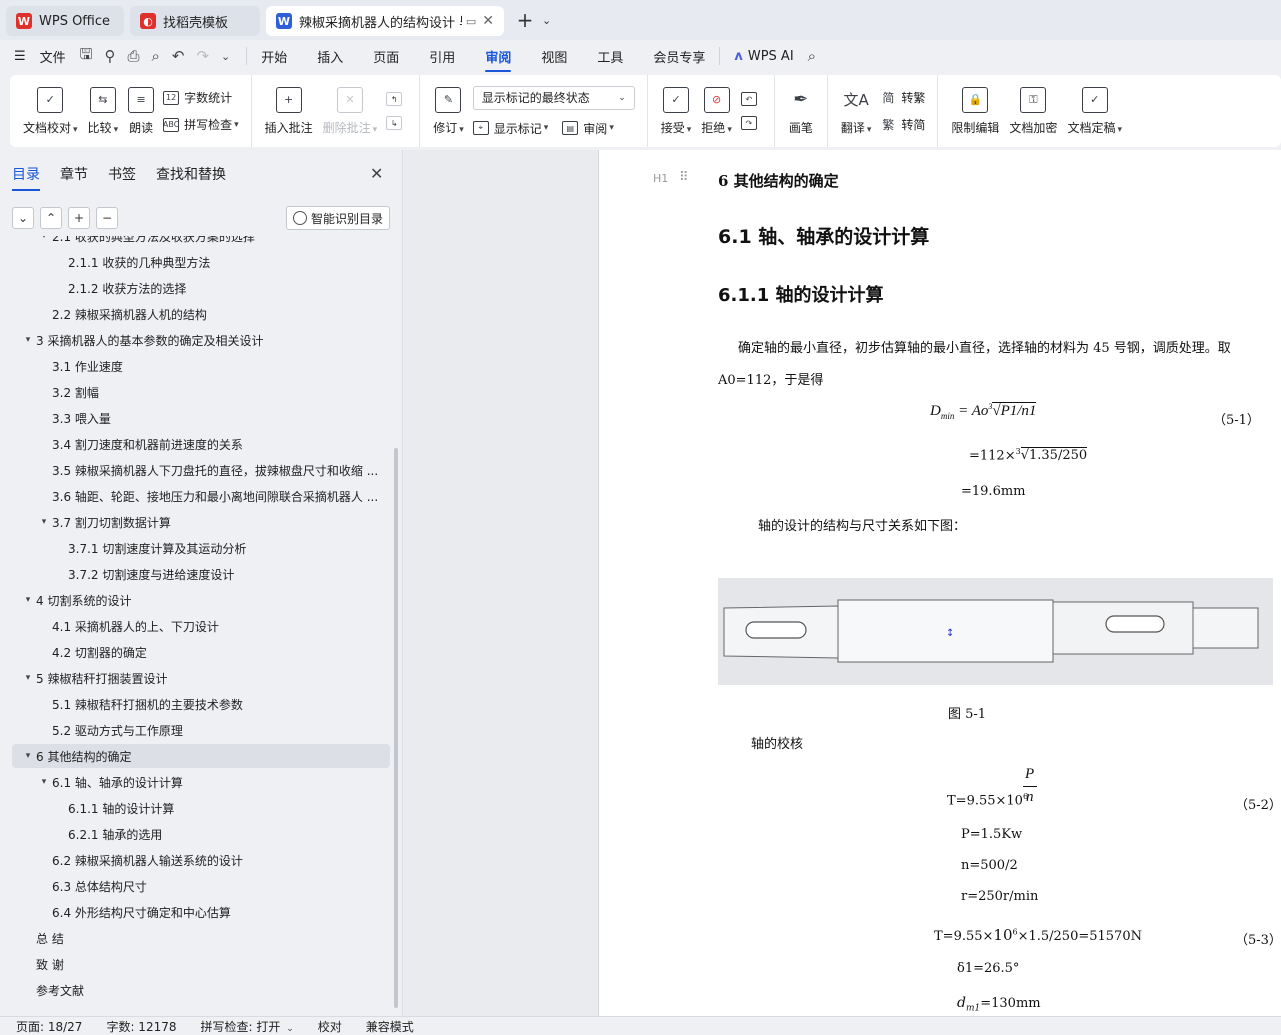 This screenshot has width=1281, height=1035. Describe the element at coordinates (193, 912) in the screenshot. I see `toc-item: 6.4 外形结构尺寸确定和中心估算` at that location.